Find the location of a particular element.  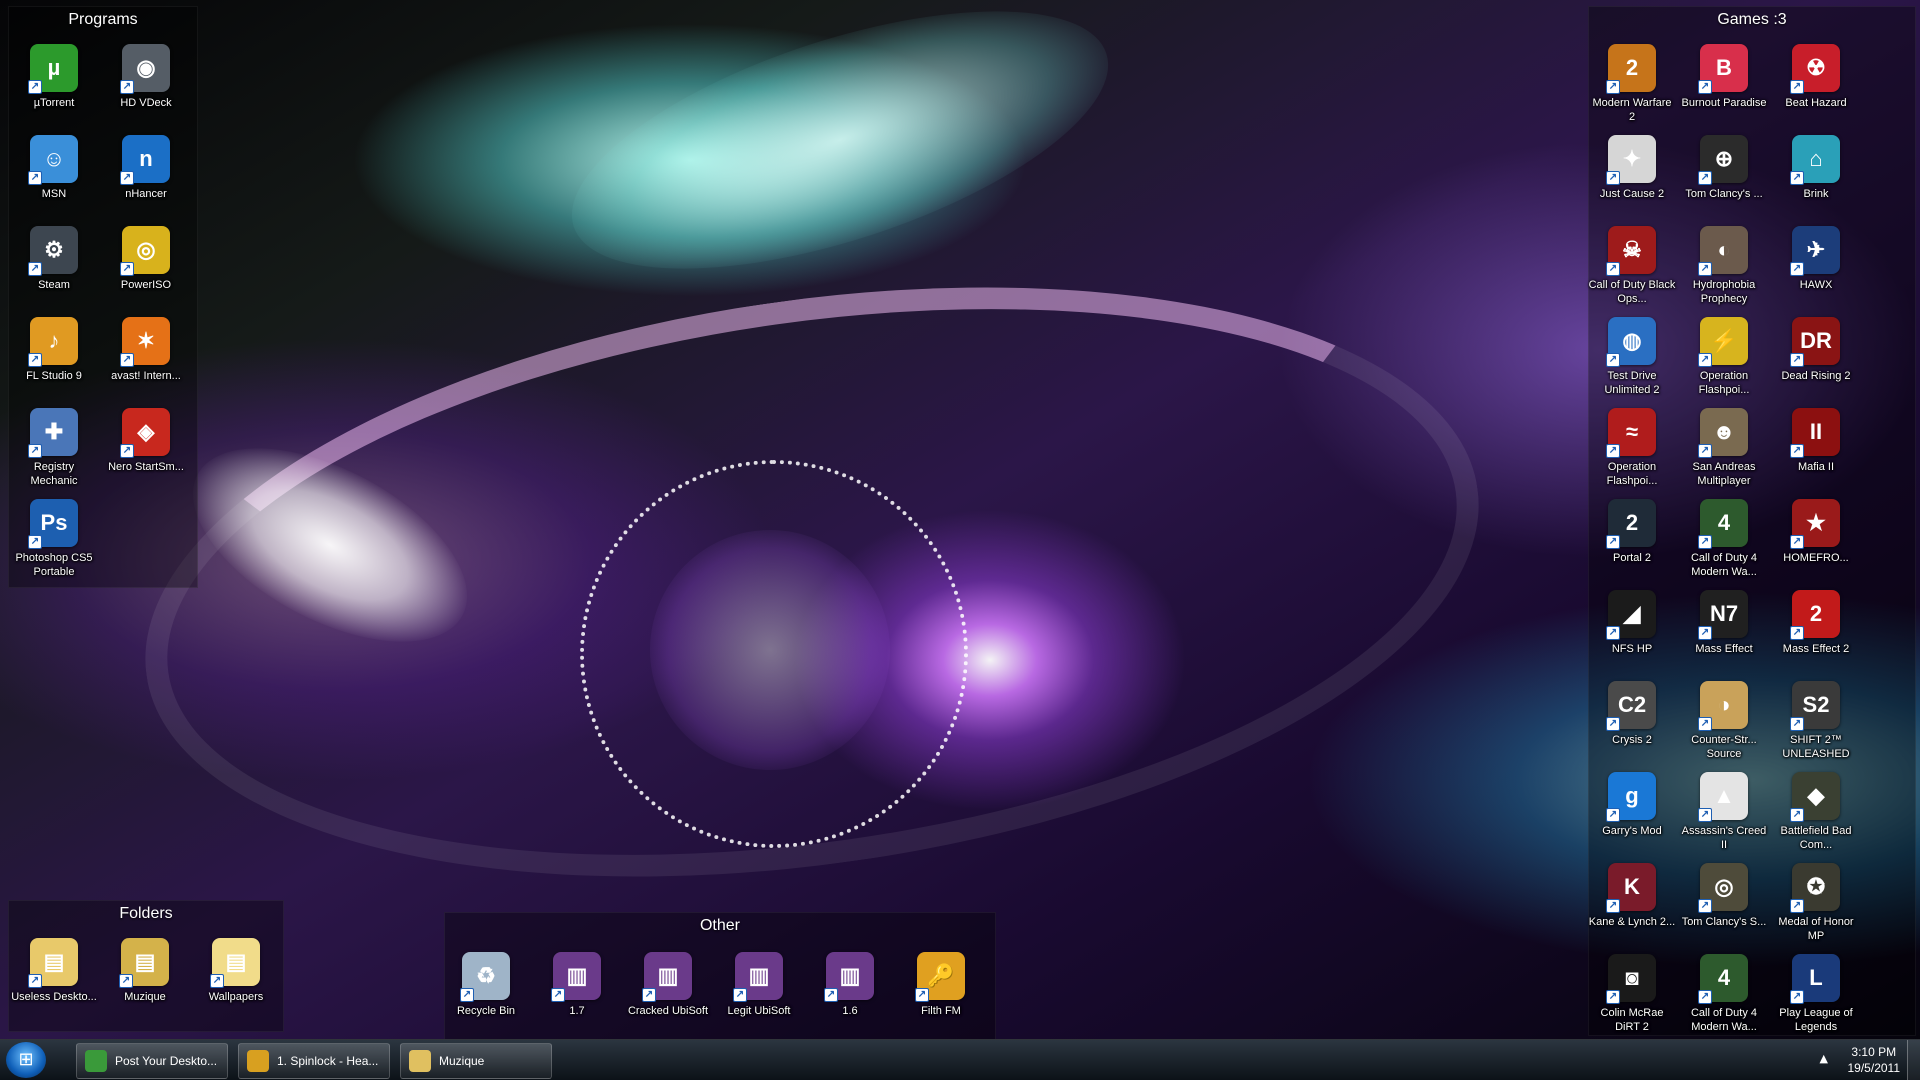

winamp-icon is located at coordinates (258, 1061).